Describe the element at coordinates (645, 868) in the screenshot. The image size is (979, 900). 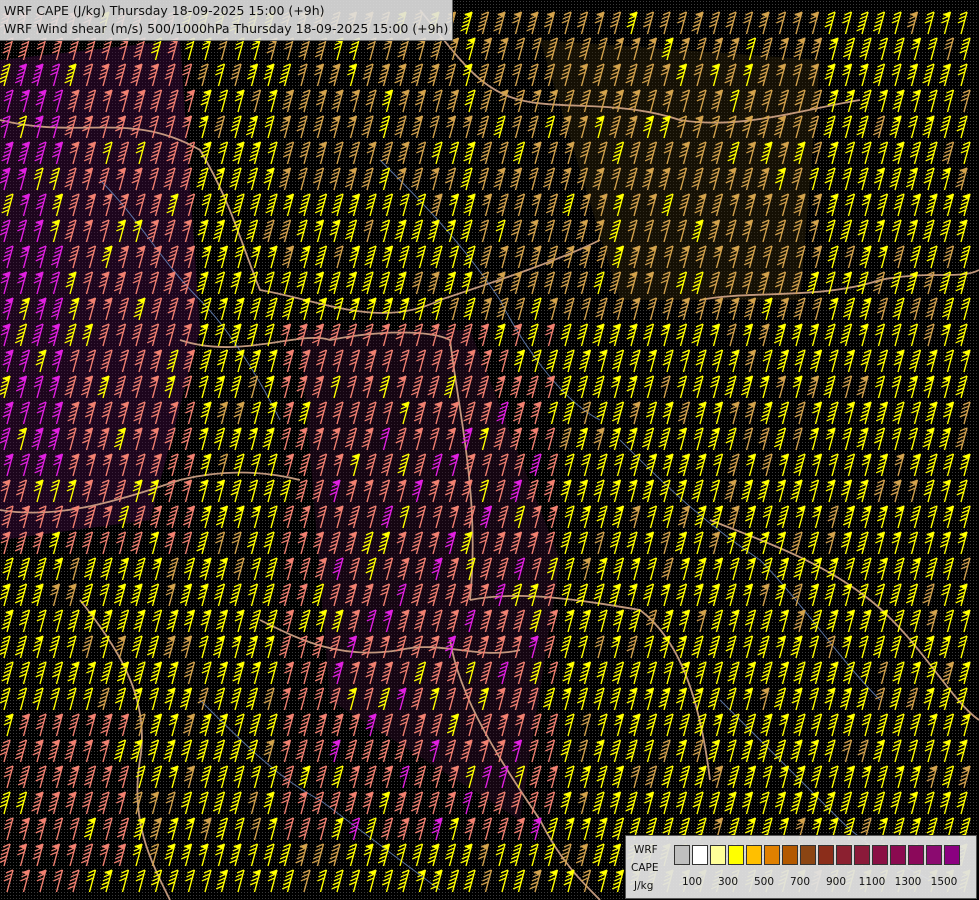
I see `legend-field-label: CAPE` at that location.